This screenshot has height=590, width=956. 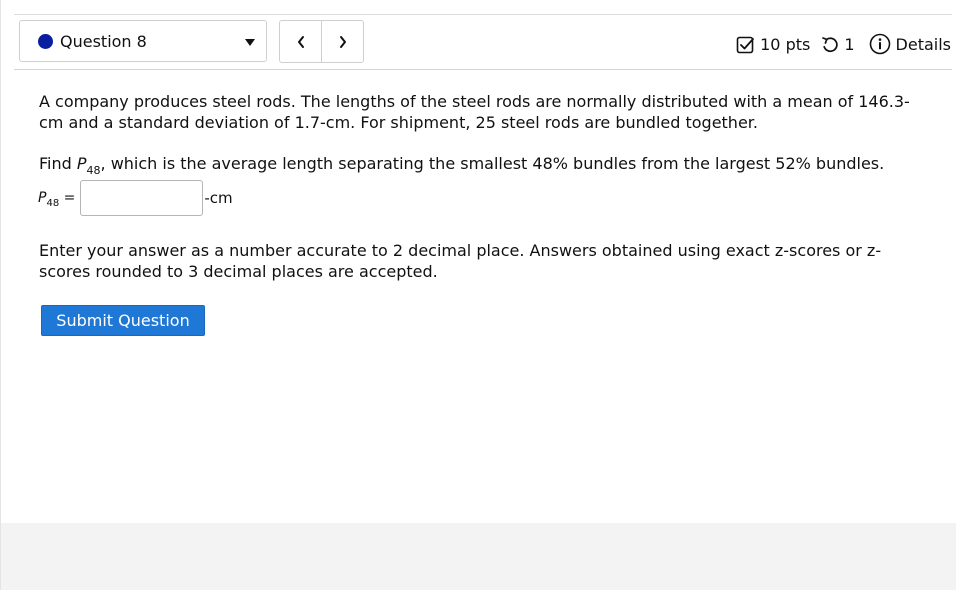 What do you see at coordinates (81, 163) in the screenshot?
I see `percentile-symbol: P` at bounding box center [81, 163].